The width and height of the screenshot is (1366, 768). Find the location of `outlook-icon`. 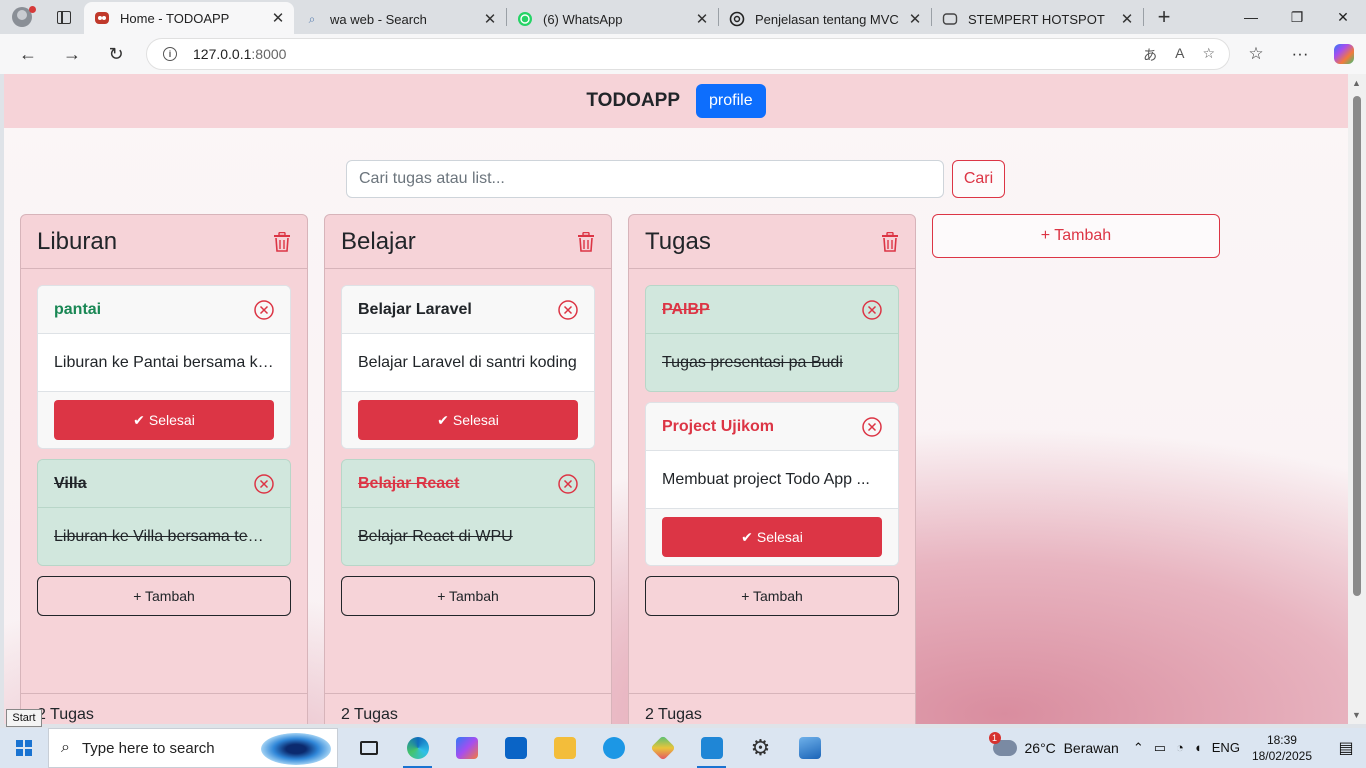

outlook-icon is located at coordinates (515, 748).